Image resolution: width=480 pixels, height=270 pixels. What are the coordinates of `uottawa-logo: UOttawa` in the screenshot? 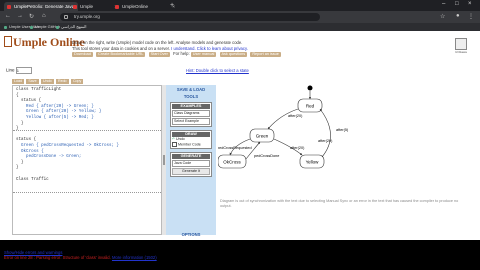 It's located at (461, 46).